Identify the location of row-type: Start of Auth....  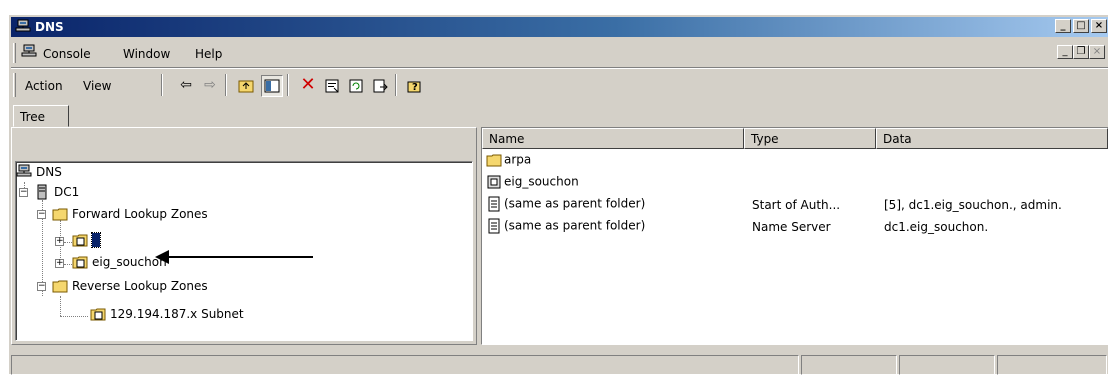
(796, 205).